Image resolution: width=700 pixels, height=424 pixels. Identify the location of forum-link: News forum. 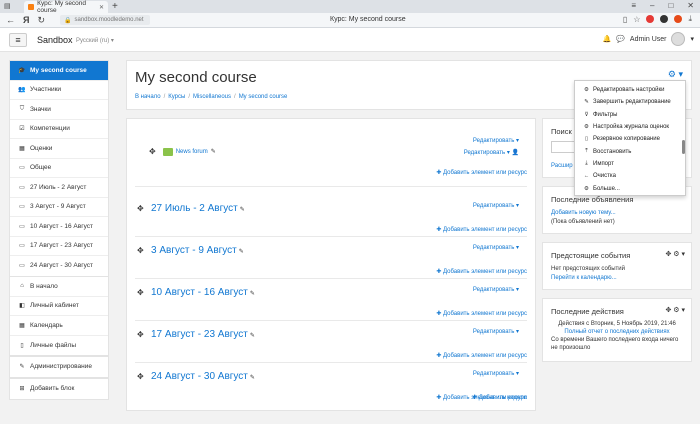
(192, 152).